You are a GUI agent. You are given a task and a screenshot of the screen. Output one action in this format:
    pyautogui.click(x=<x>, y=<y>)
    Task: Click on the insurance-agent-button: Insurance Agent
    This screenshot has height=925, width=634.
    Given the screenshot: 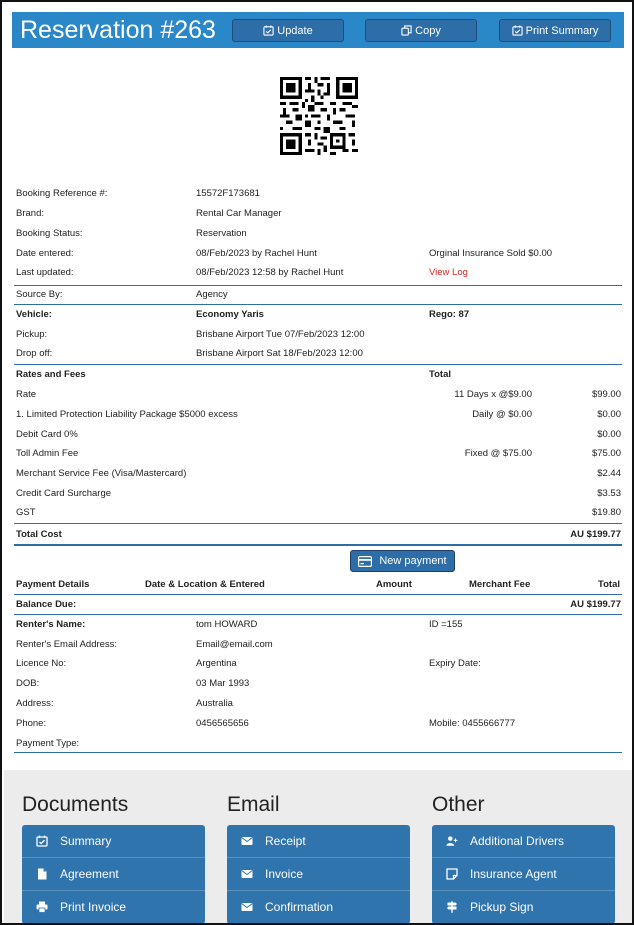 What is the action you would take?
    pyautogui.click(x=523, y=874)
    